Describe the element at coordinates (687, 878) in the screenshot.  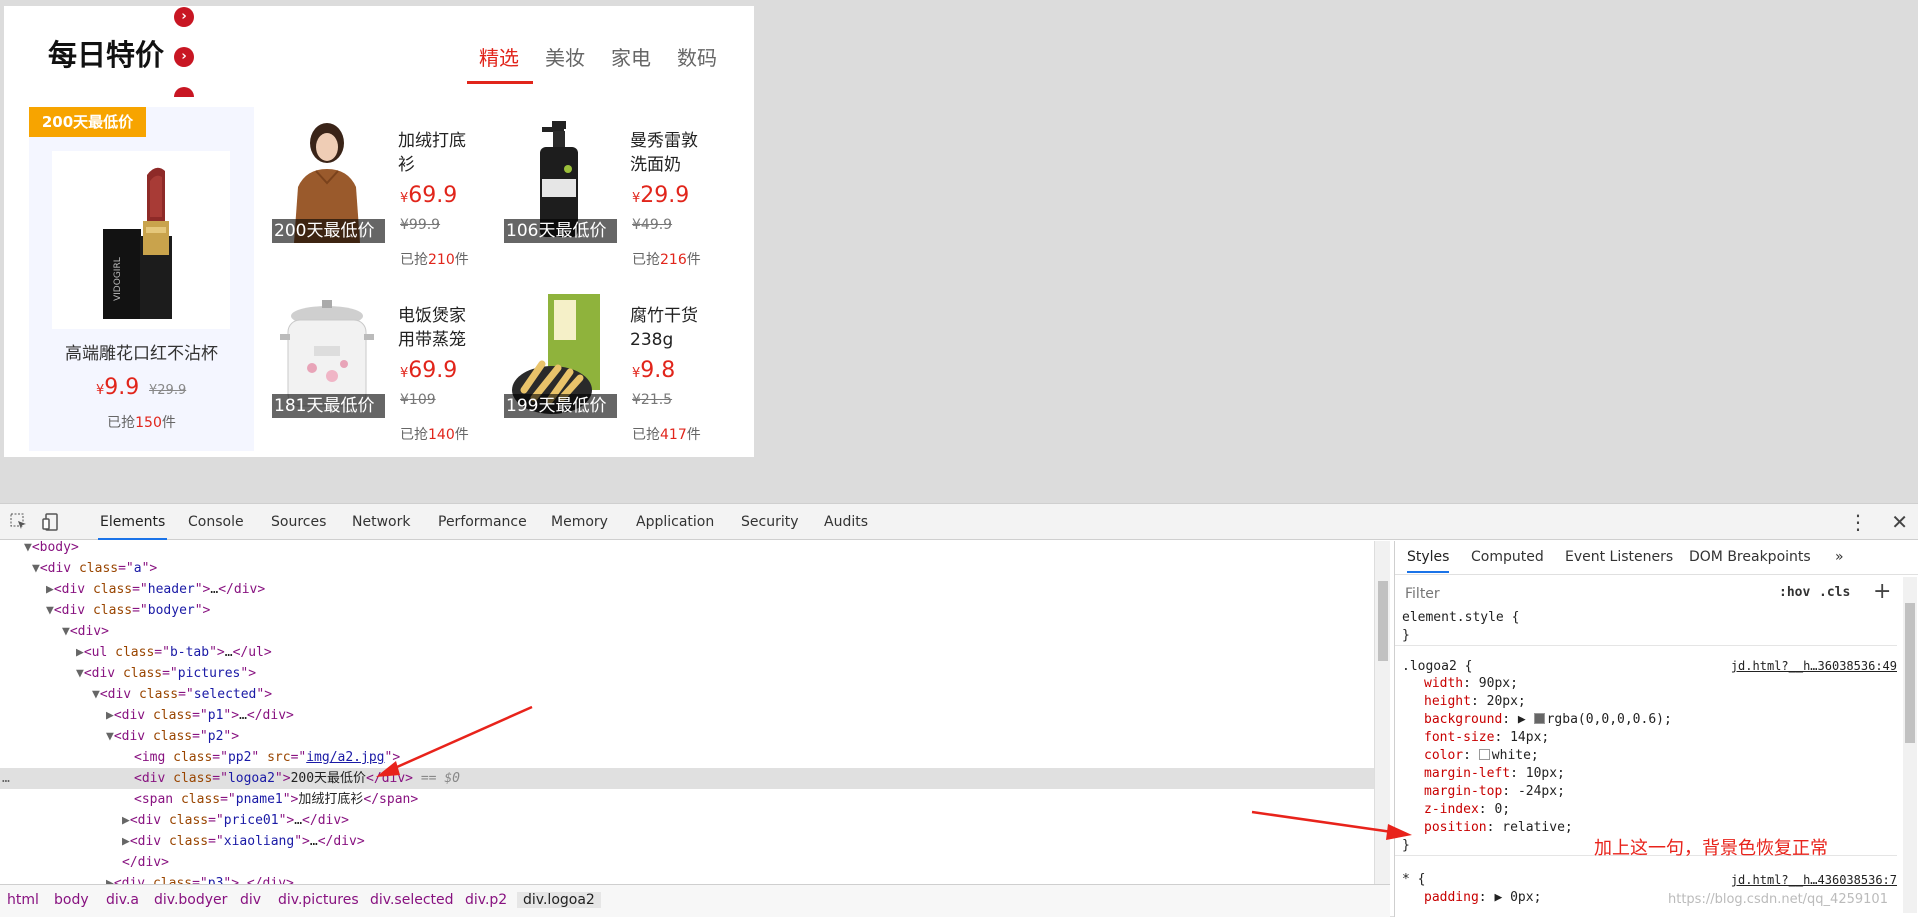
I see `dom-node: ▶<div class="p3">…</div>` at that location.